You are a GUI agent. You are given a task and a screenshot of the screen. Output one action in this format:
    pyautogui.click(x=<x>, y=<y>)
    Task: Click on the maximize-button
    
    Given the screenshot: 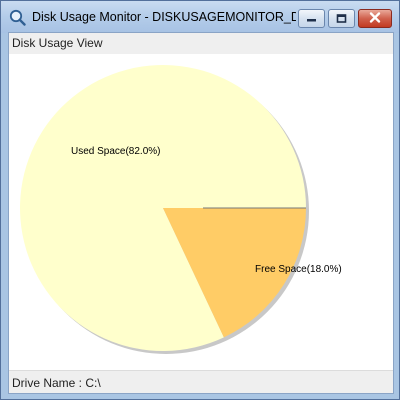 What is the action you would take?
    pyautogui.click(x=341, y=18)
    